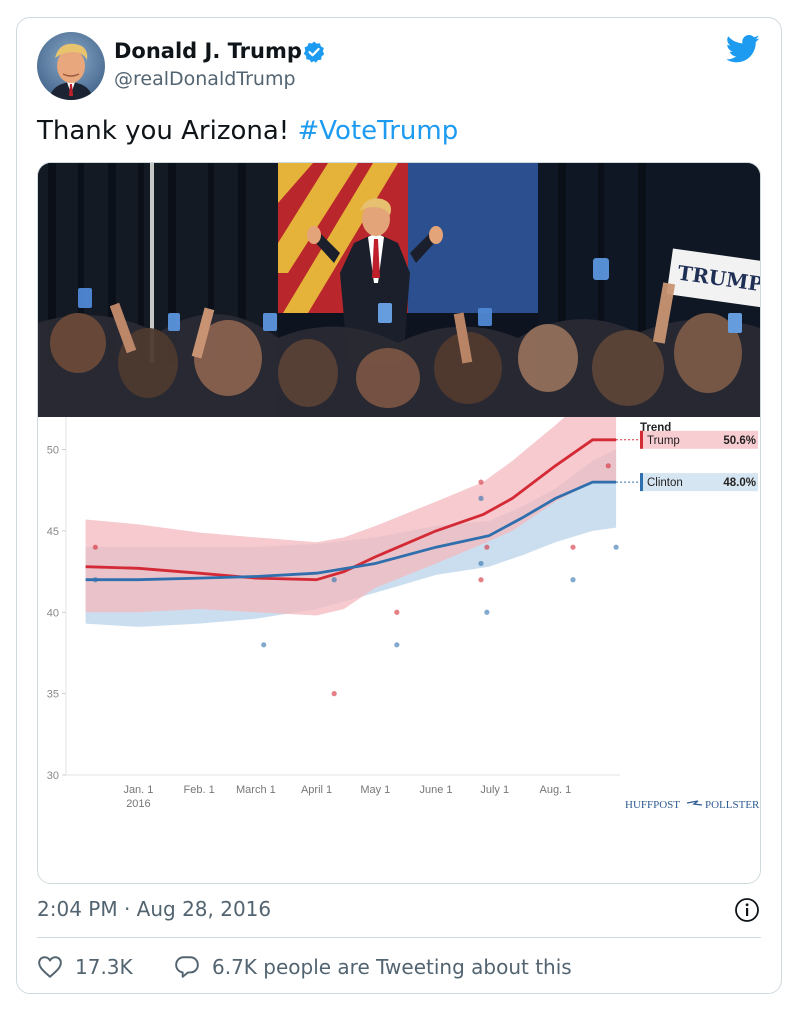 This screenshot has width=800, height=1012. What do you see at coordinates (187, 967) in the screenshot?
I see `speech-bubble-icon` at bounding box center [187, 967].